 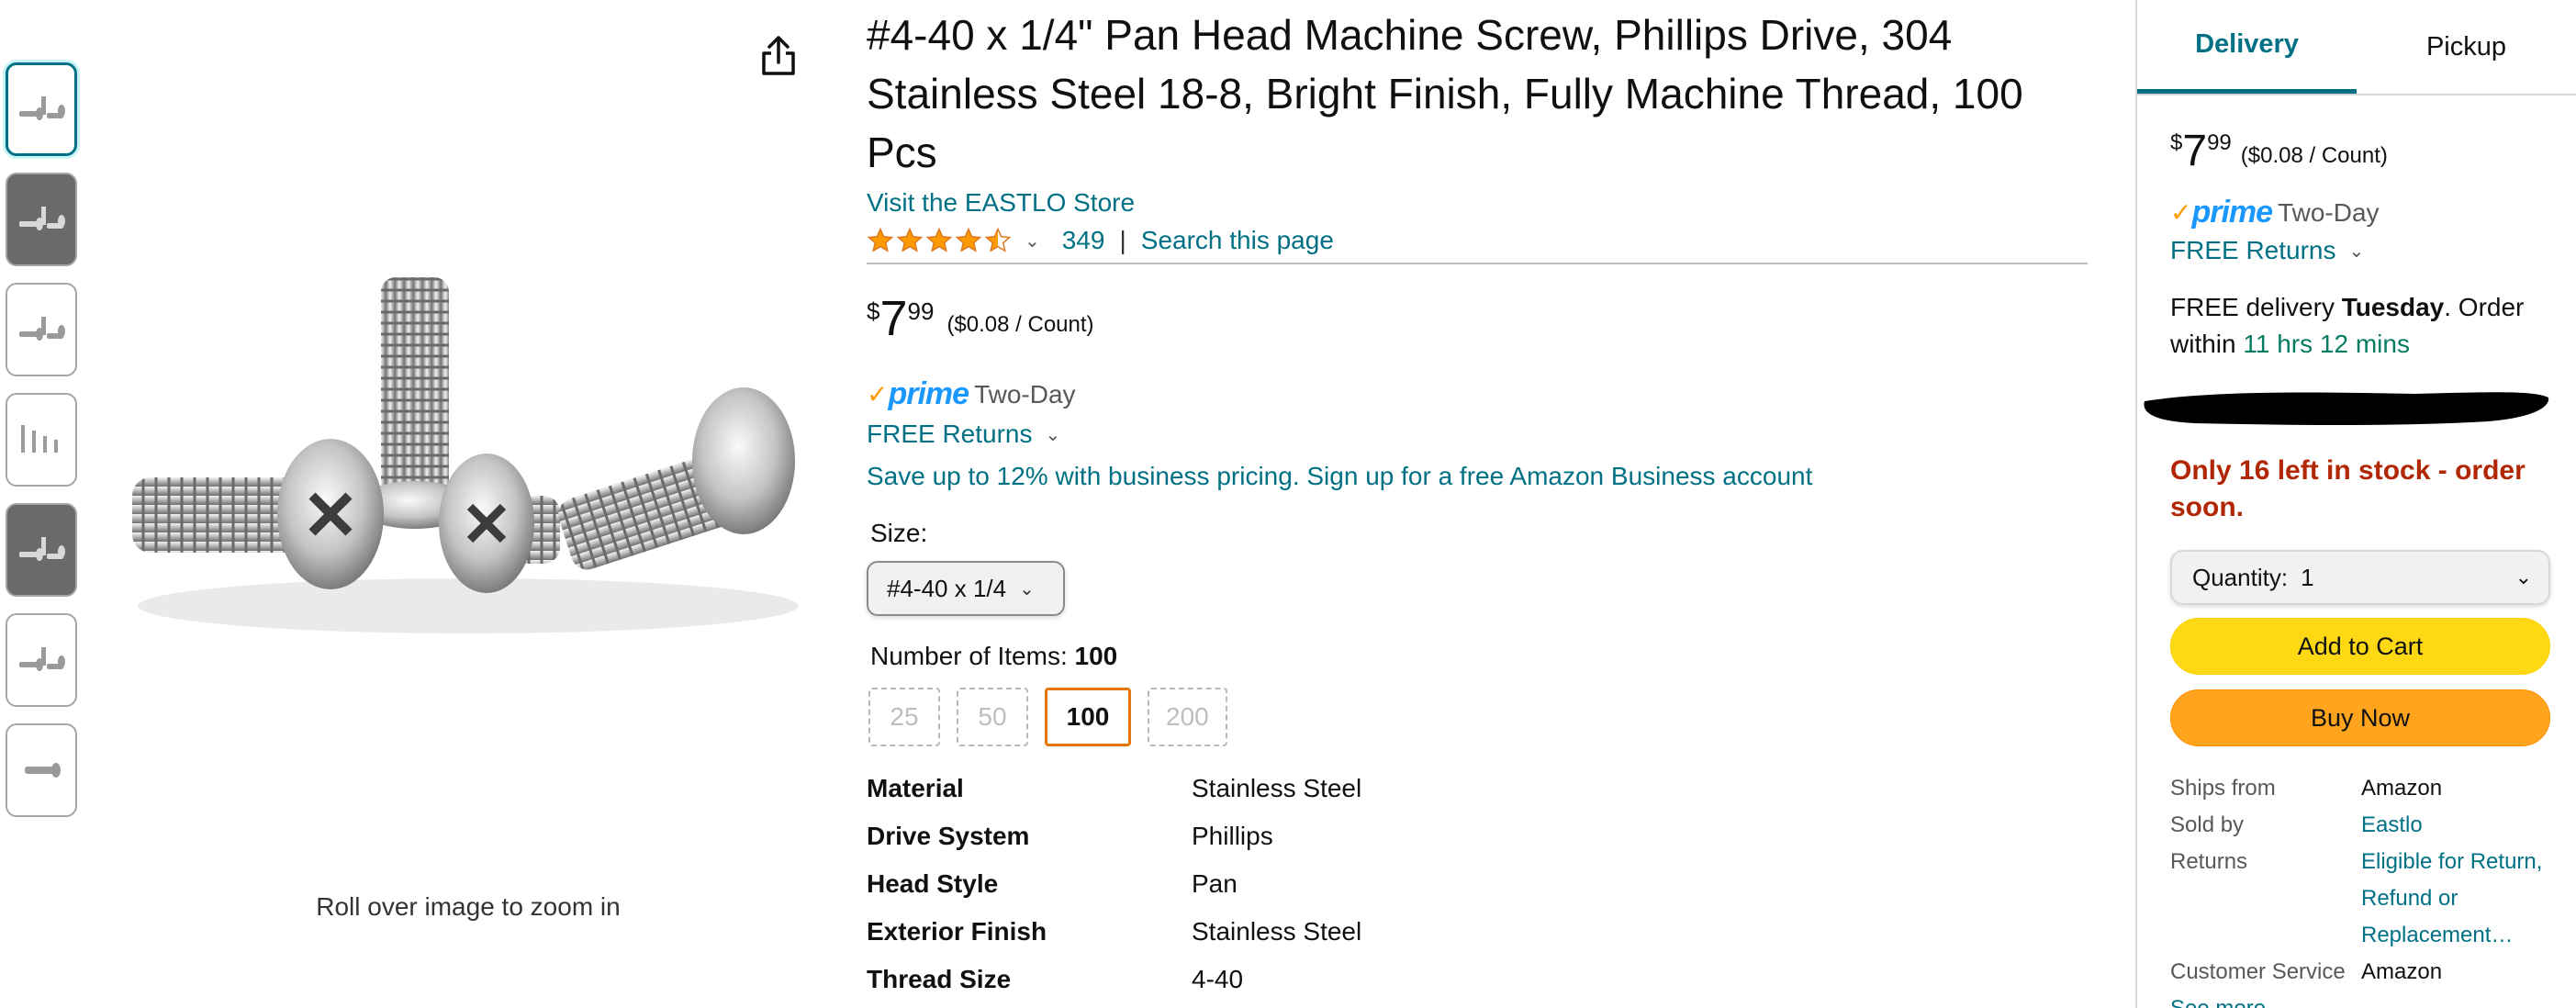 I want to click on store-link: Visit the EASTLO Store, so click(x=1478, y=202).